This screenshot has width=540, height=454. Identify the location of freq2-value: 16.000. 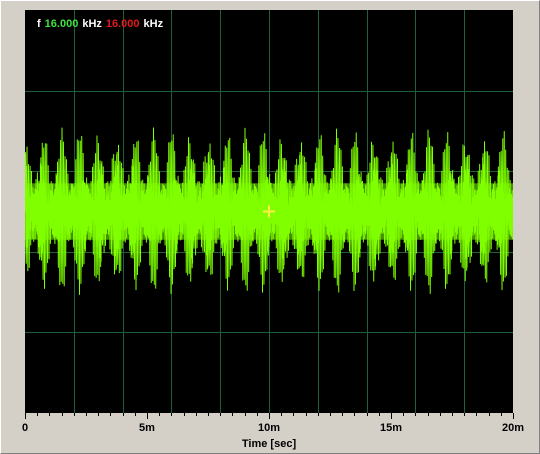
(122, 24).